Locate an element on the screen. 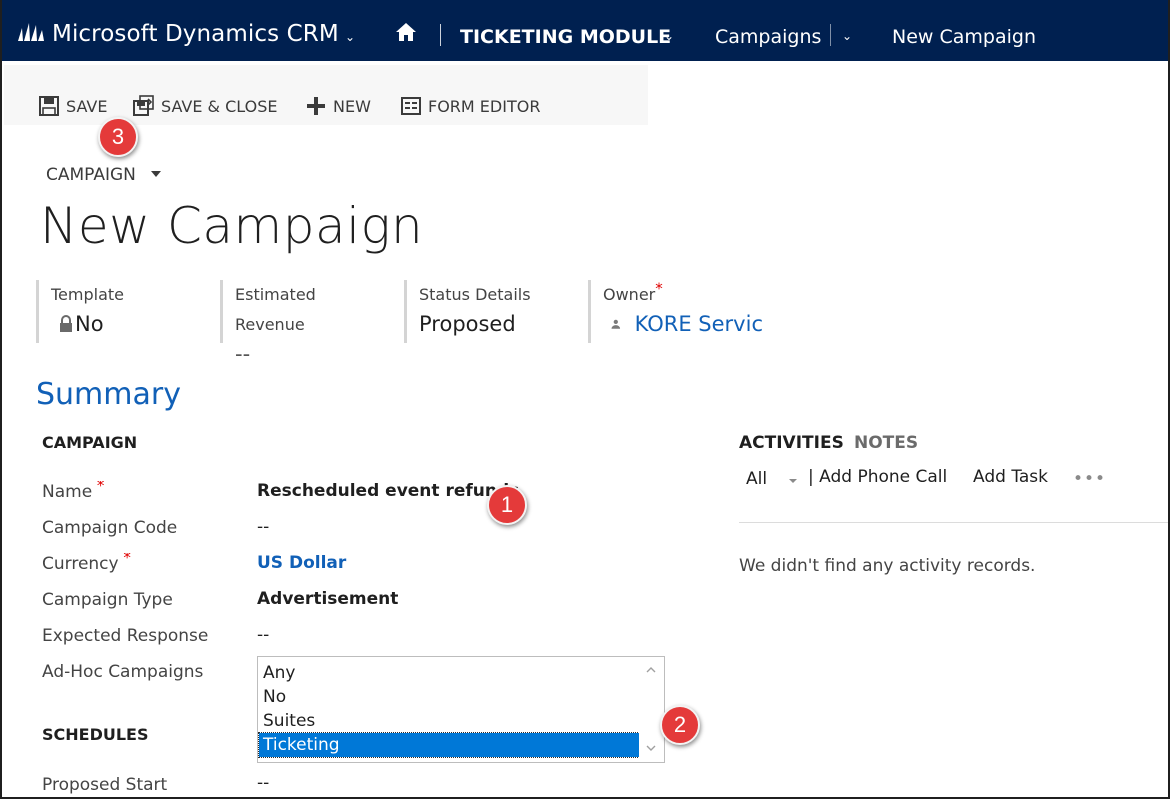 This screenshot has height=799, width=1170. record-title: New Campaign is located at coordinates (232, 226).